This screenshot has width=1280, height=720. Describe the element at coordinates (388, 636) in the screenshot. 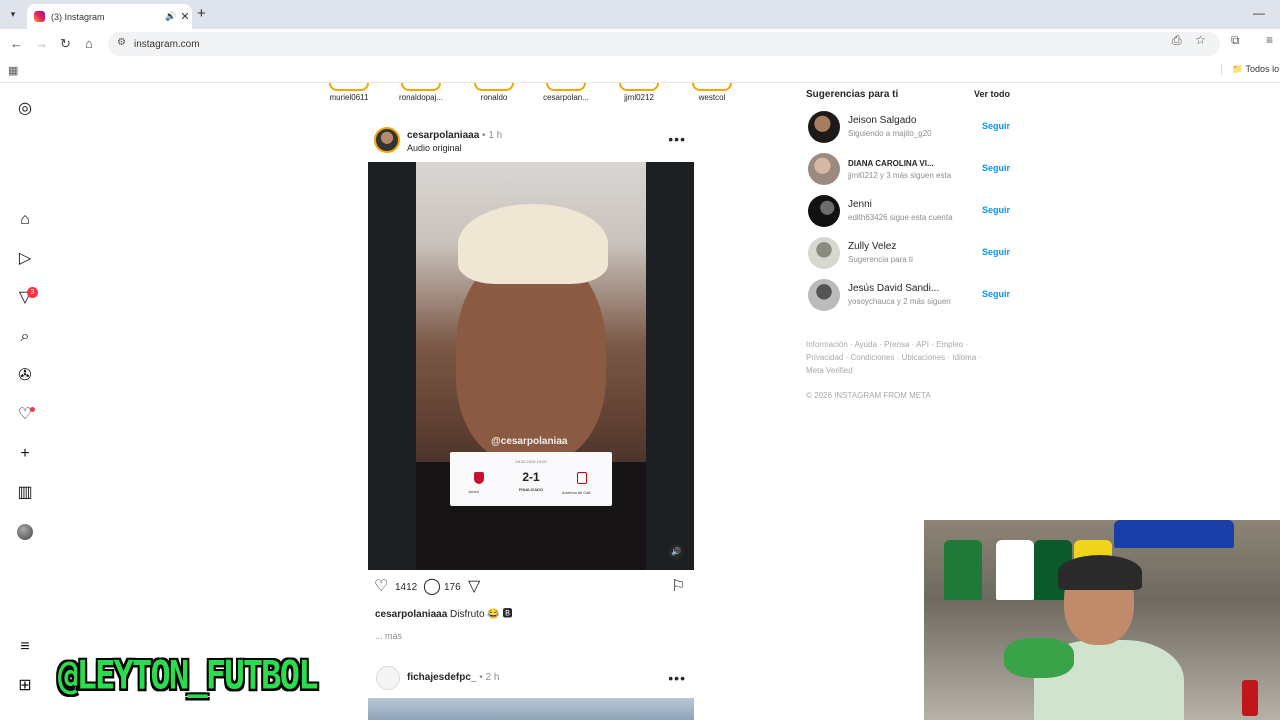

I see `more-link: ... más` at that location.